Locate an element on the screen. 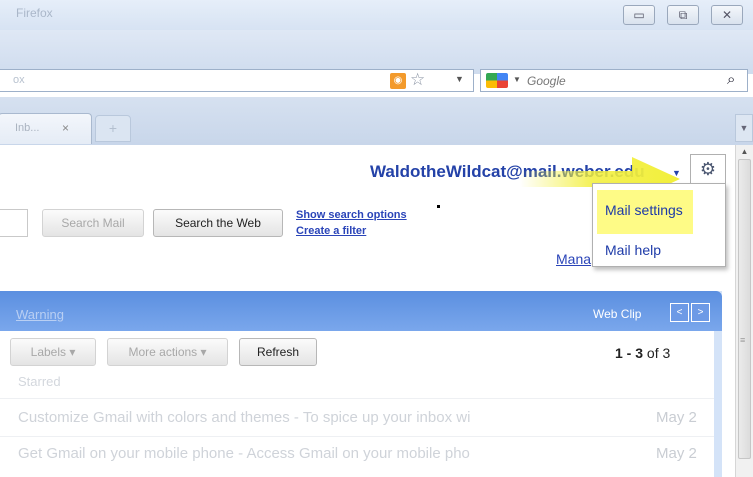 Image resolution: width=753 pixels, height=477 pixels. window-title: Firefox is located at coordinates (34, 13).